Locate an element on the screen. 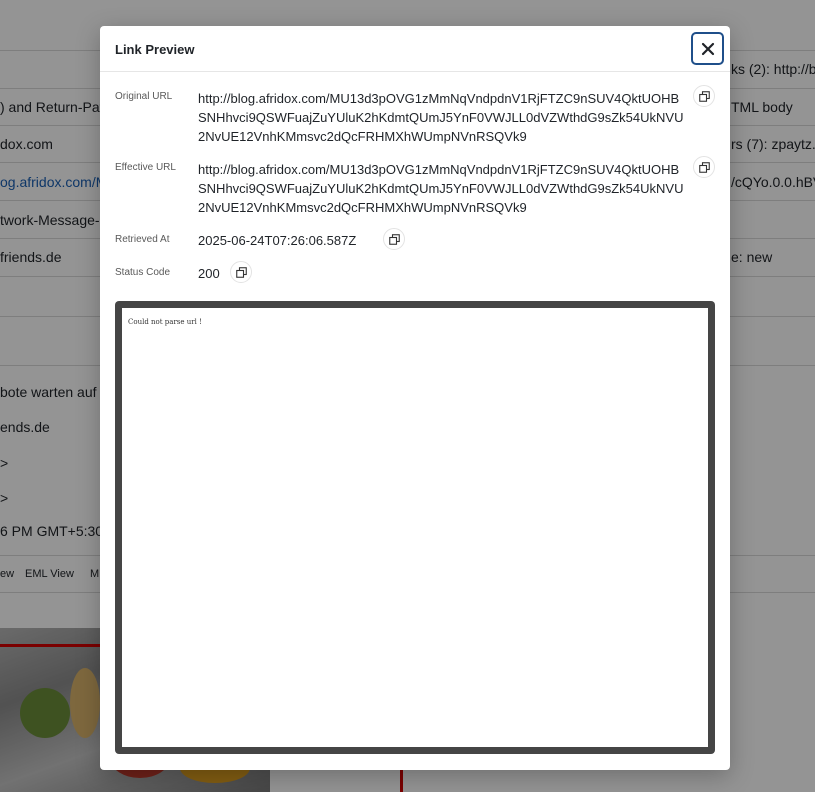  copy-original-url-button is located at coordinates (704, 96).